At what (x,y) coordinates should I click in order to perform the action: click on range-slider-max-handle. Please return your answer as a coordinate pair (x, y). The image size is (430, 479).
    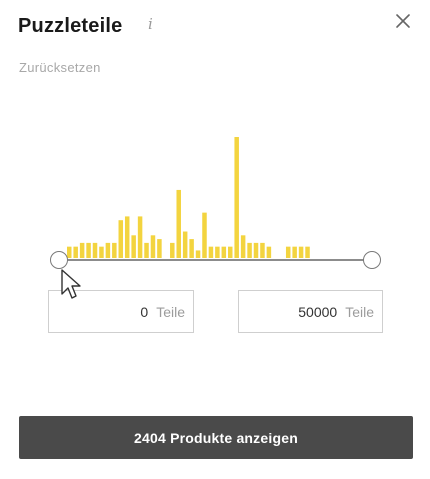
    Looking at the image, I should click on (372, 260).